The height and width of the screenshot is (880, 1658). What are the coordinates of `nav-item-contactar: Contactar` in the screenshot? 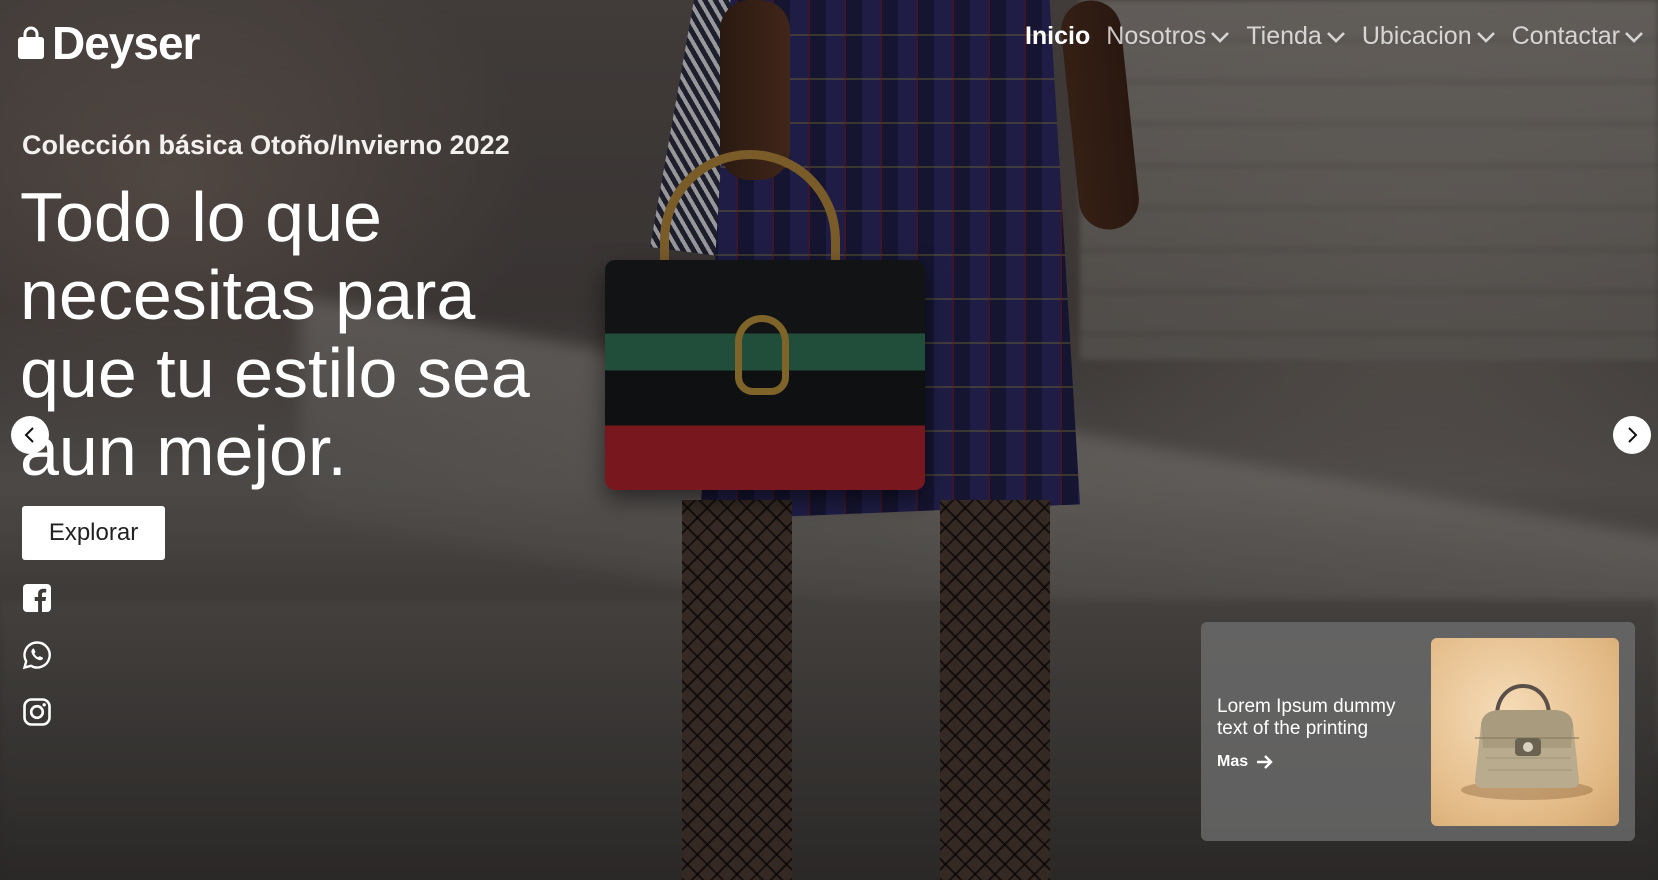 It's located at (1578, 36).